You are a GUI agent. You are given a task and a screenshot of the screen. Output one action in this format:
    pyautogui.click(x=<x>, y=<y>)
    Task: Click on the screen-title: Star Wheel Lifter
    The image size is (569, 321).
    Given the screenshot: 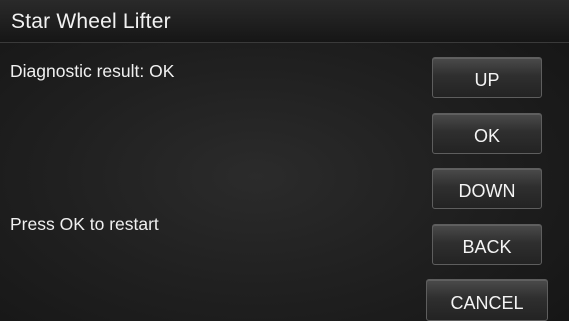 What is the action you would take?
    pyautogui.click(x=91, y=21)
    